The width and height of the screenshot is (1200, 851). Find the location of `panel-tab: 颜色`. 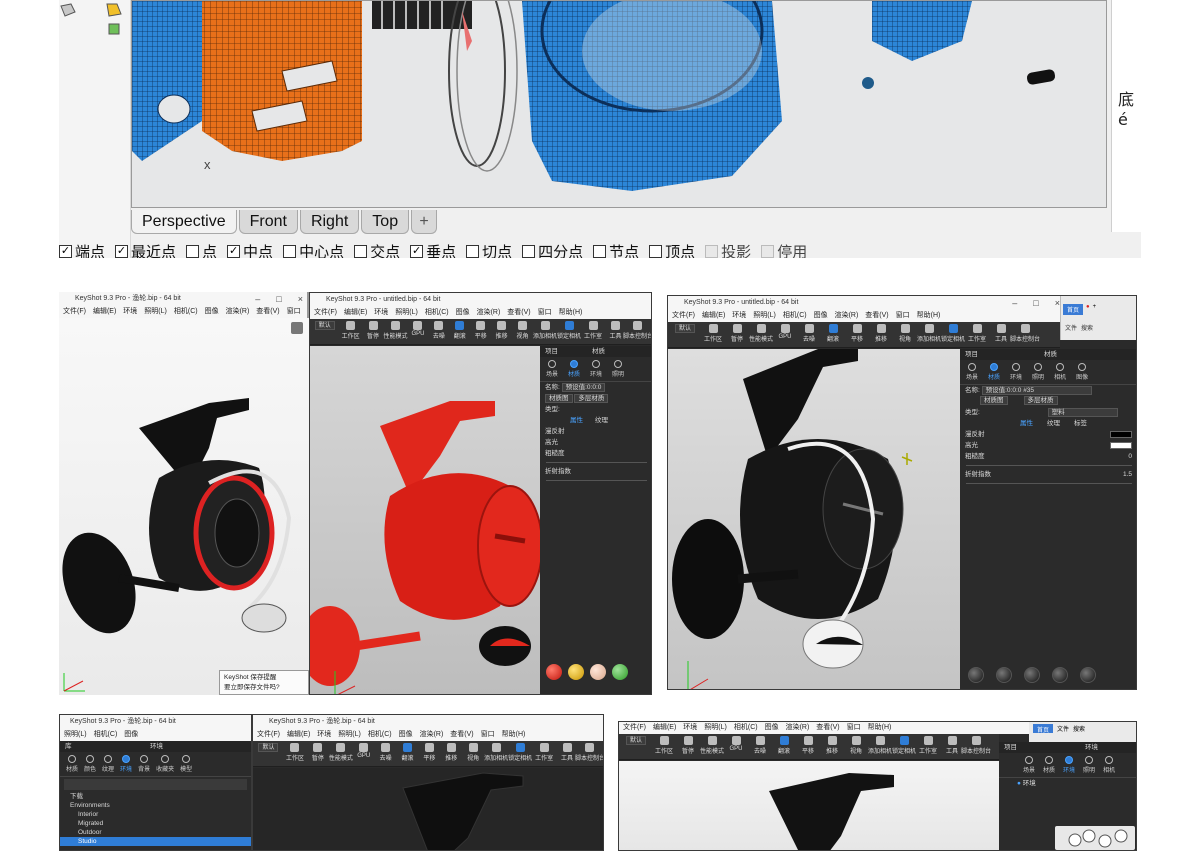

panel-tab: 颜色 is located at coordinates (90, 764).